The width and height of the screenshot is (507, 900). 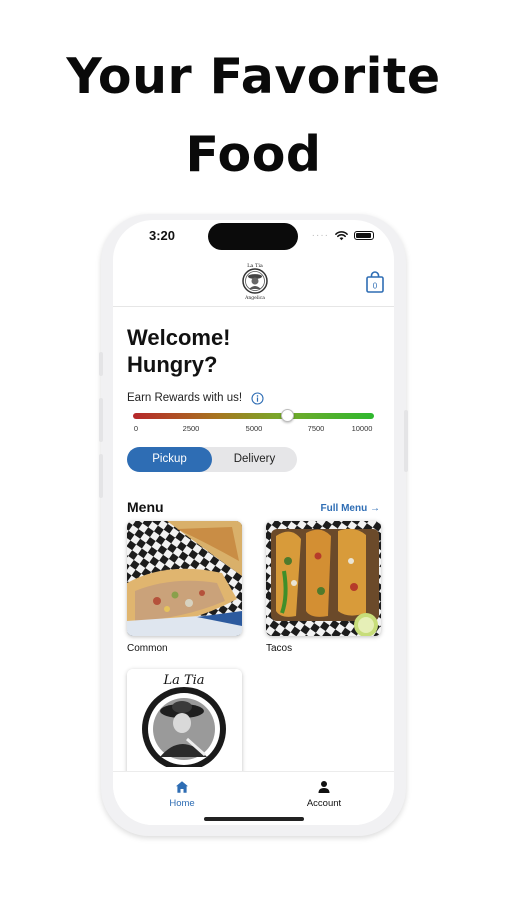 What do you see at coordinates (253, 76) in the screenshot?
I see `promo-headline-line1: Your Favorite` at bounding box center [253, 76].